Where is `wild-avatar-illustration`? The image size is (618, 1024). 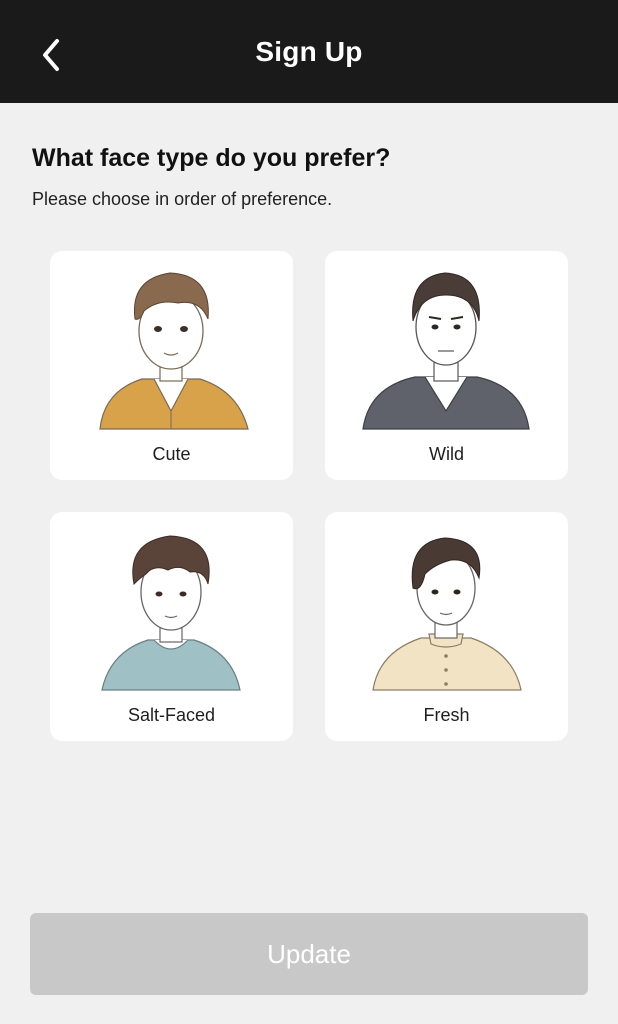 wild-avatar-illustration is located at coordinates (446, 351).